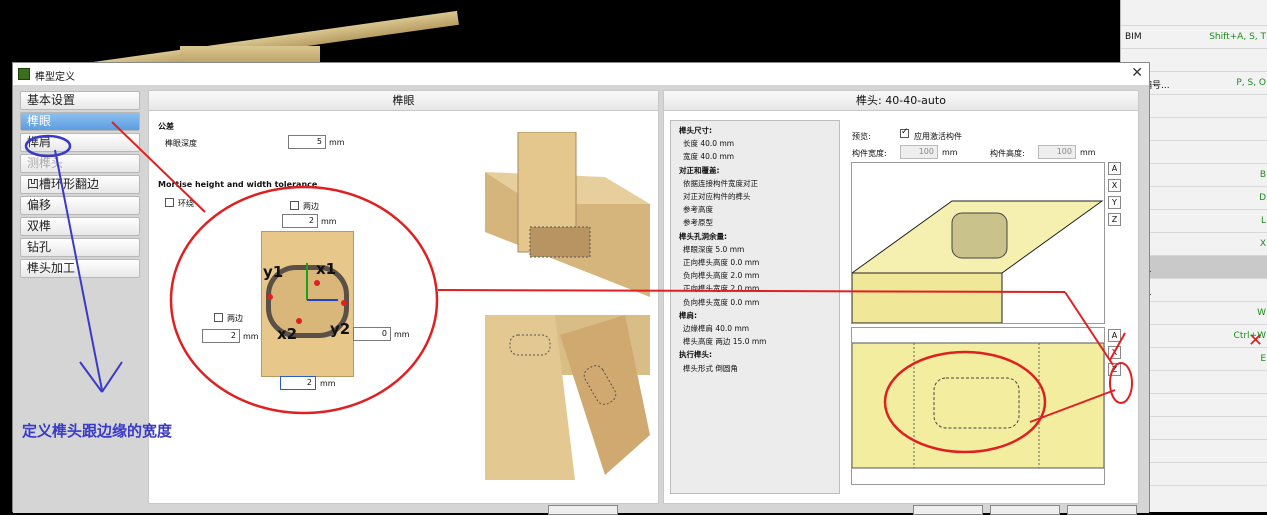 The height and width of the screenshot is (515, 1267). I want to click on annotation-text: 定义榫头跟边缘的宽度, so click(97, 431).